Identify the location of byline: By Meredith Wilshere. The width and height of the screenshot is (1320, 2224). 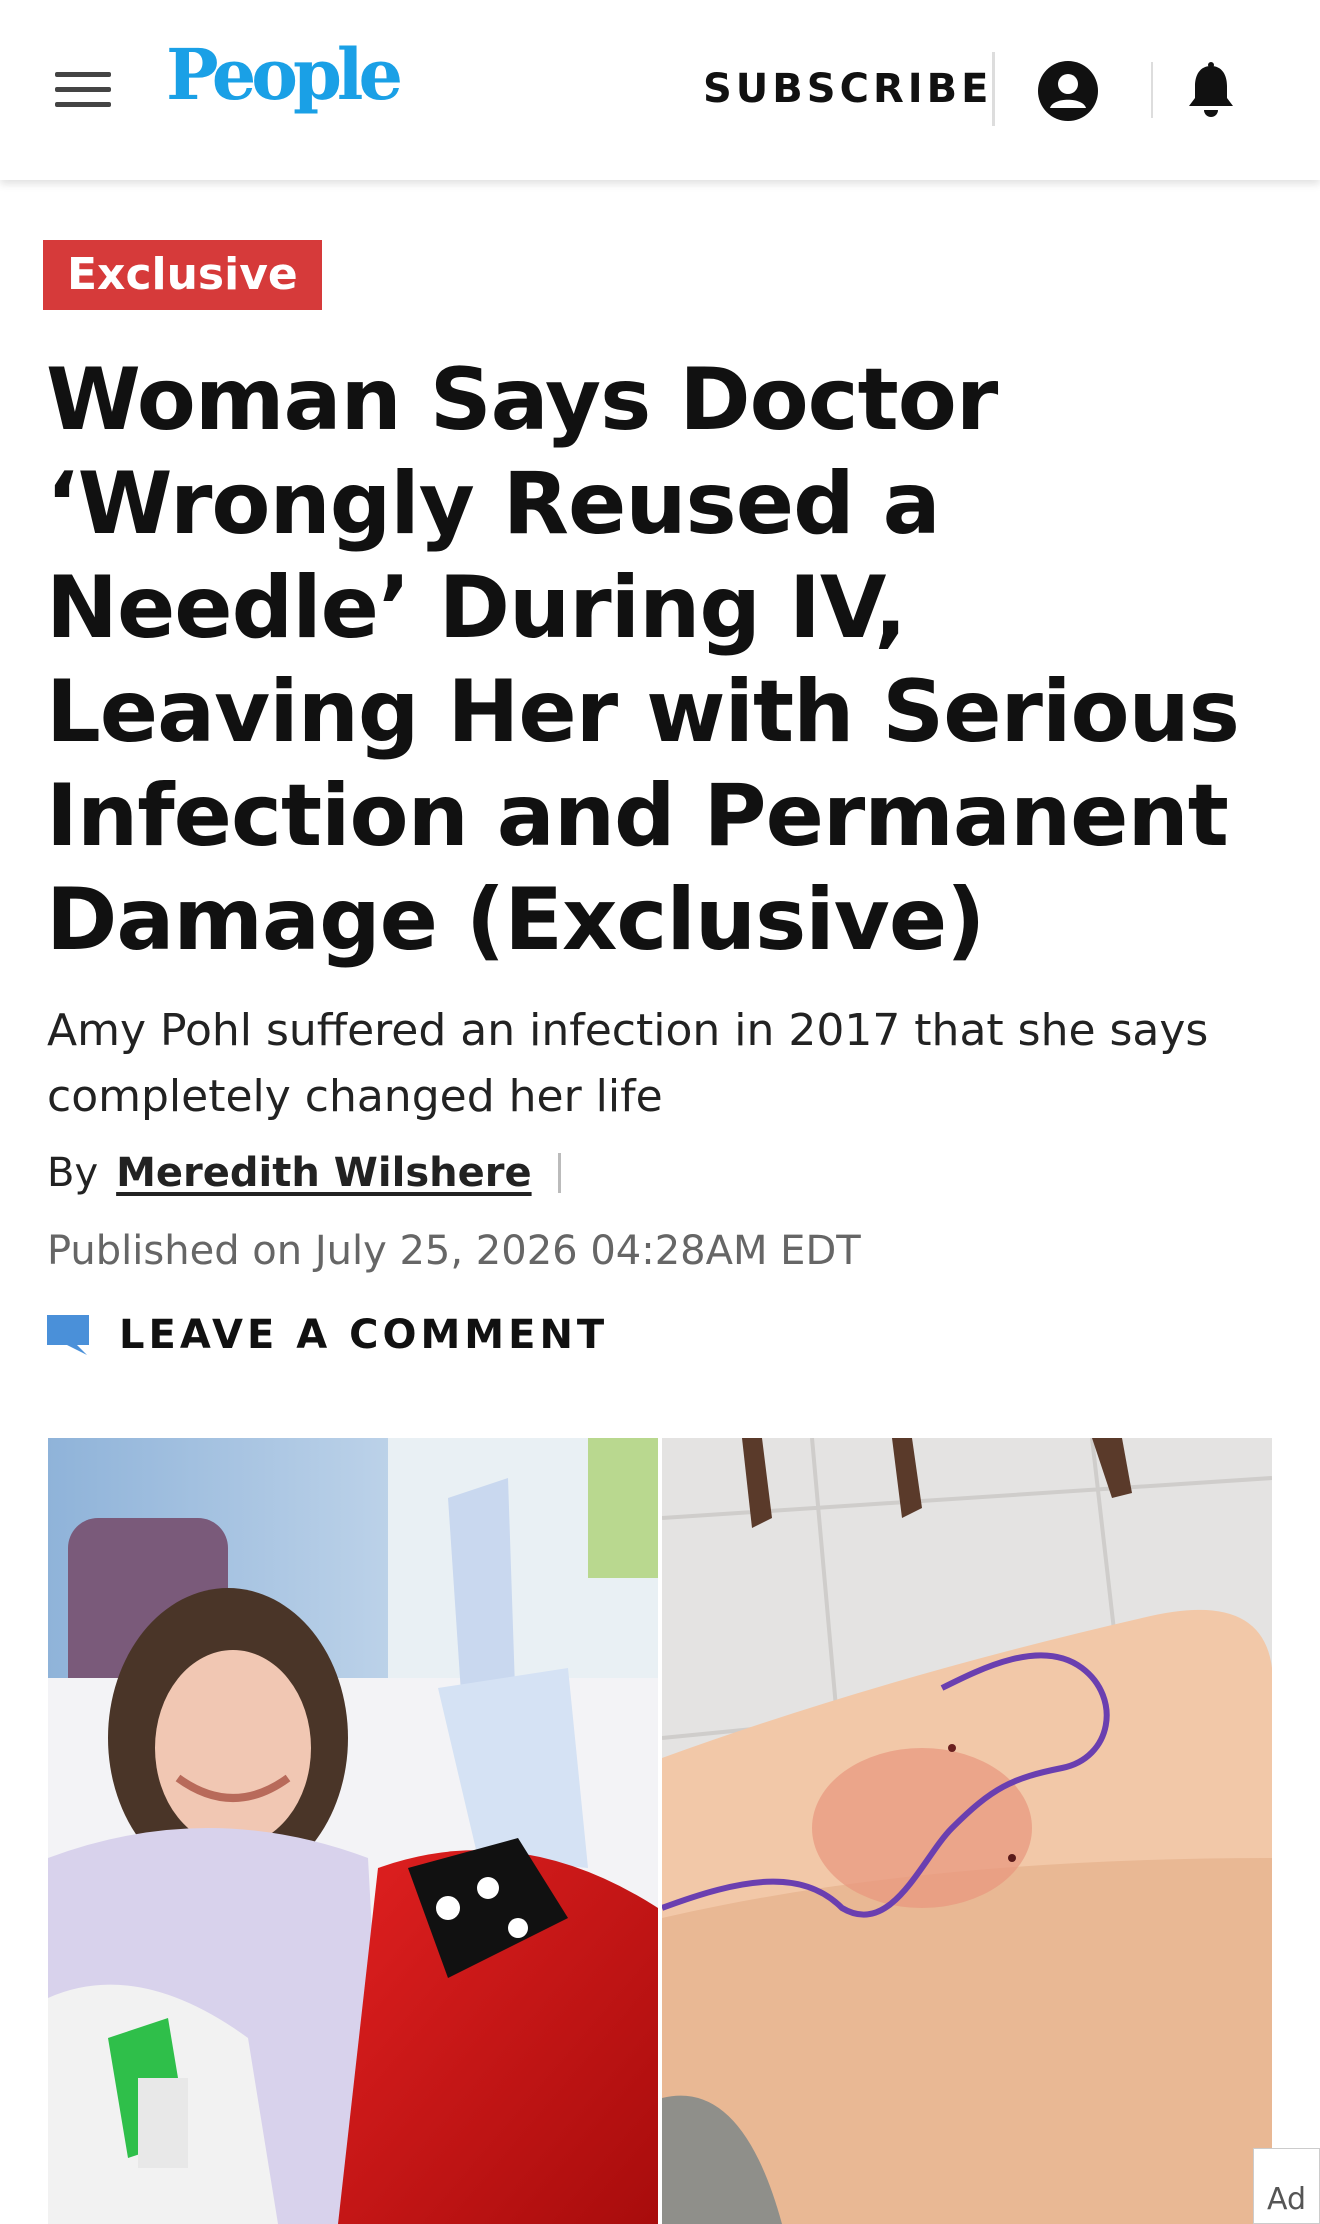
(304, 1173).